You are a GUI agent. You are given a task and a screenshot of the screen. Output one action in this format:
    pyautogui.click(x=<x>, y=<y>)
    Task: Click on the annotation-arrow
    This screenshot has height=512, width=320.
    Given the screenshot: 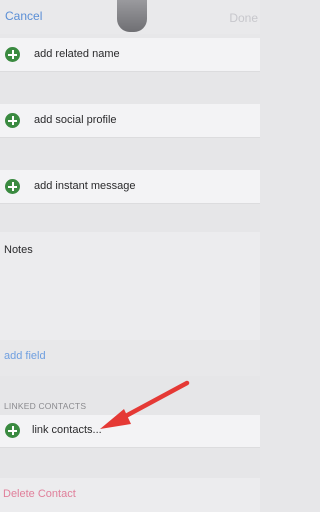 What is the action you would take?
    pyautogui.click(x=145, y=404)
    